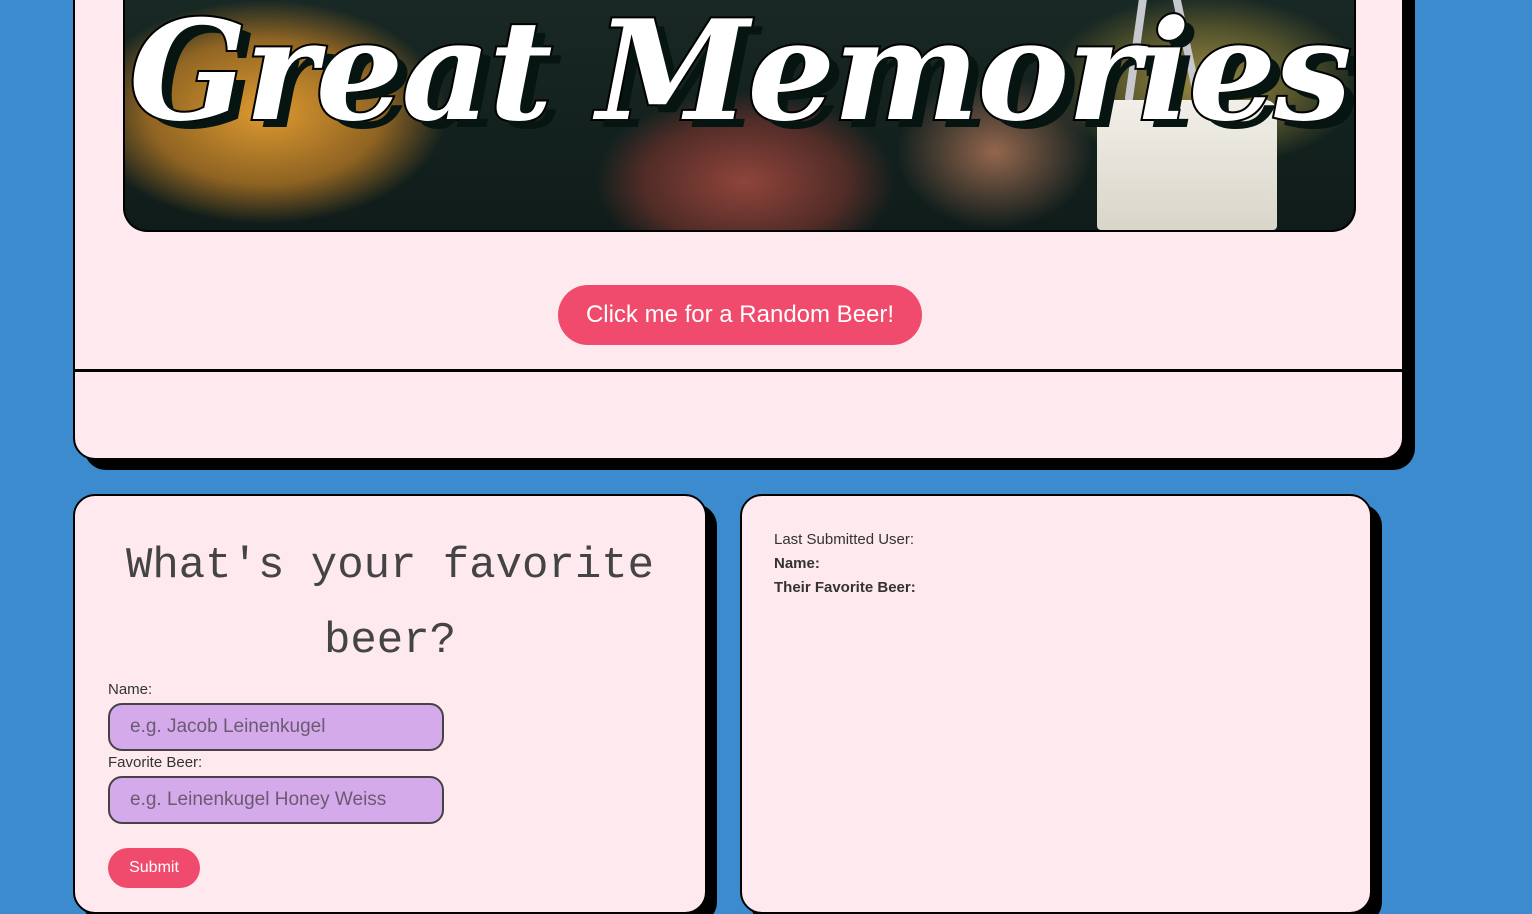 The width and height of the screenshot is (1532, 914). What do you see at coordinates (276, 800) in the screenshot?
I see `favorite-beer-input` at bounding box center [276, 800].